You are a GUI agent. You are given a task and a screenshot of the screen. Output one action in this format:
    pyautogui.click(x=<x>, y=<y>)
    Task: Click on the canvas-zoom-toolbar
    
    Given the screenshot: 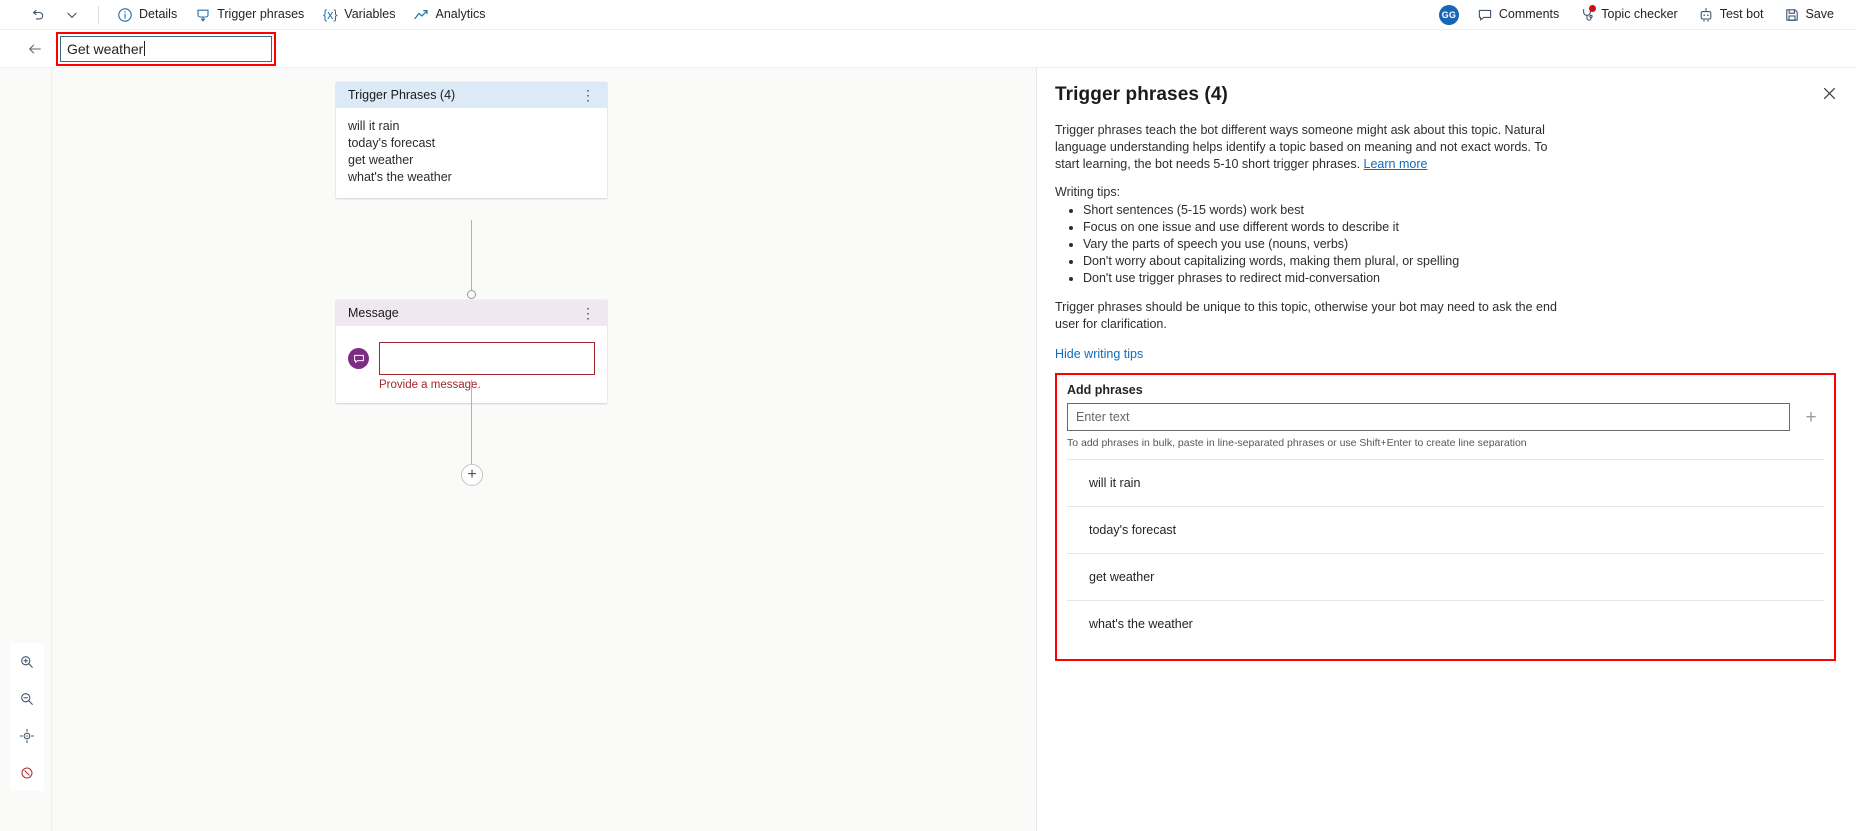 What is the action you would take?
    pyautogui.click(x=27, y=717)
    